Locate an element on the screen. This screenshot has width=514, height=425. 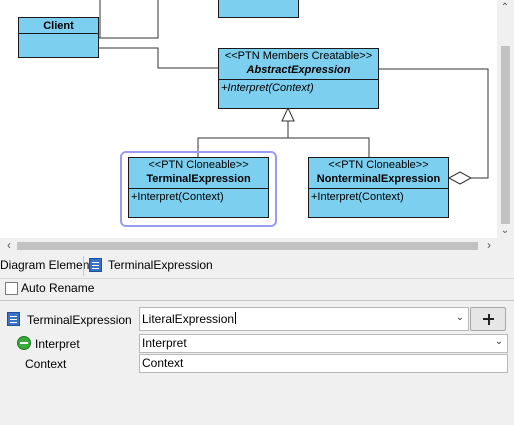
aggregation-diamond is located at coordinates (460, 178).